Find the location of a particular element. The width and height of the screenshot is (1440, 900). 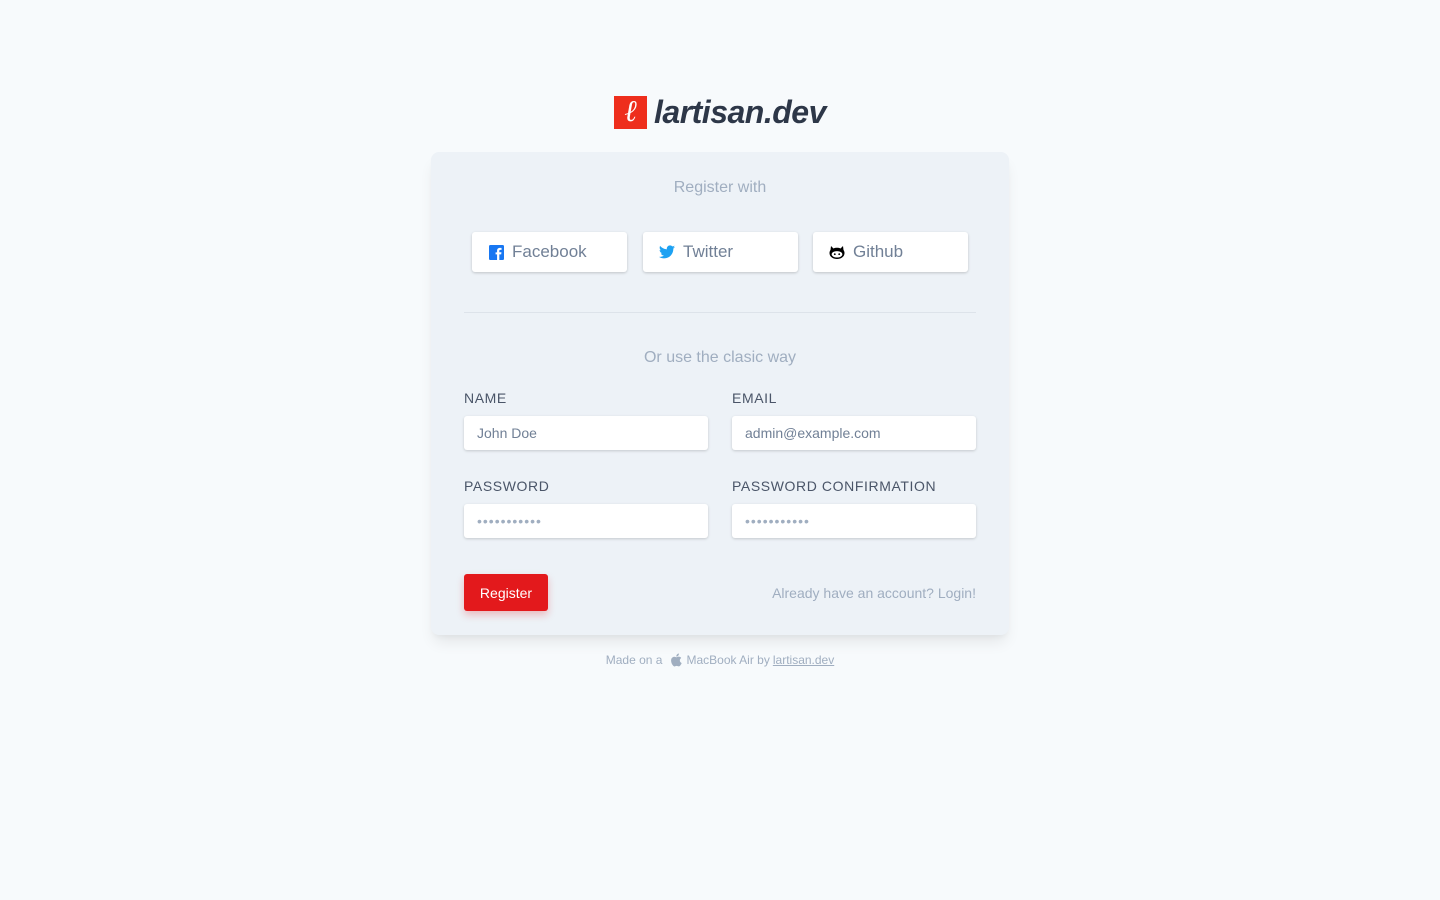

twitter-label: Twitter is located at coordinates (708, 251).